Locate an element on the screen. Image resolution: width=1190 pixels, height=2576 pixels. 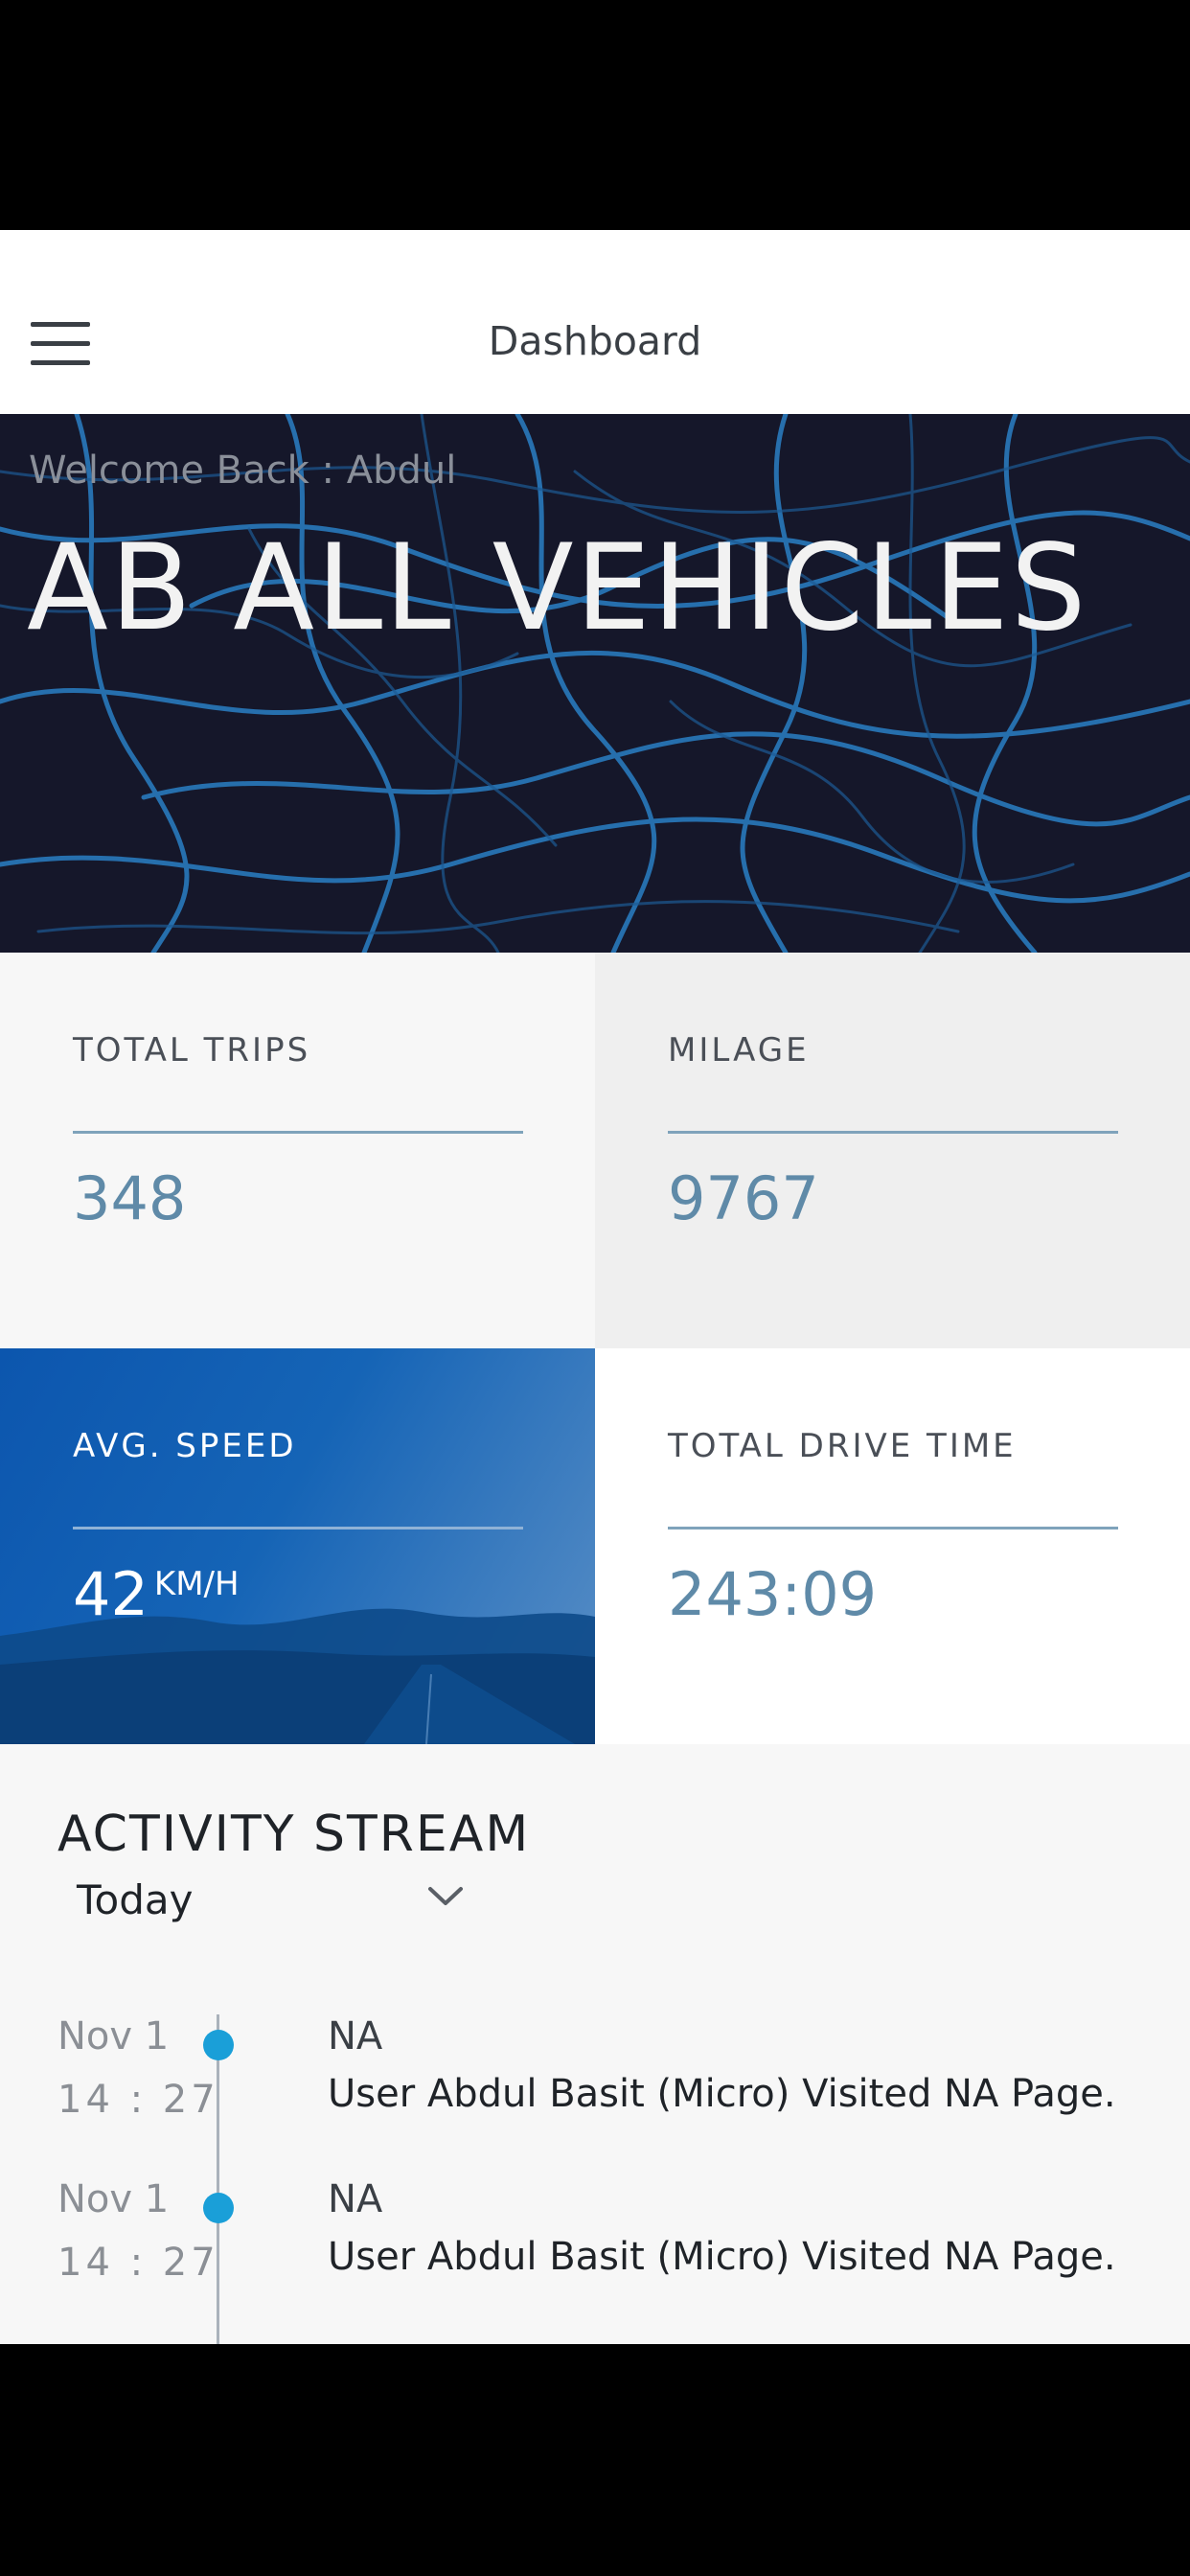
avg-speed-value: 42 KM/H is located at coordinates (156, 1594).